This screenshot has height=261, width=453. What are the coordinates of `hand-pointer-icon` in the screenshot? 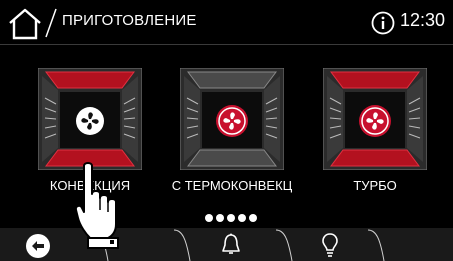 It's located at (96, 205).